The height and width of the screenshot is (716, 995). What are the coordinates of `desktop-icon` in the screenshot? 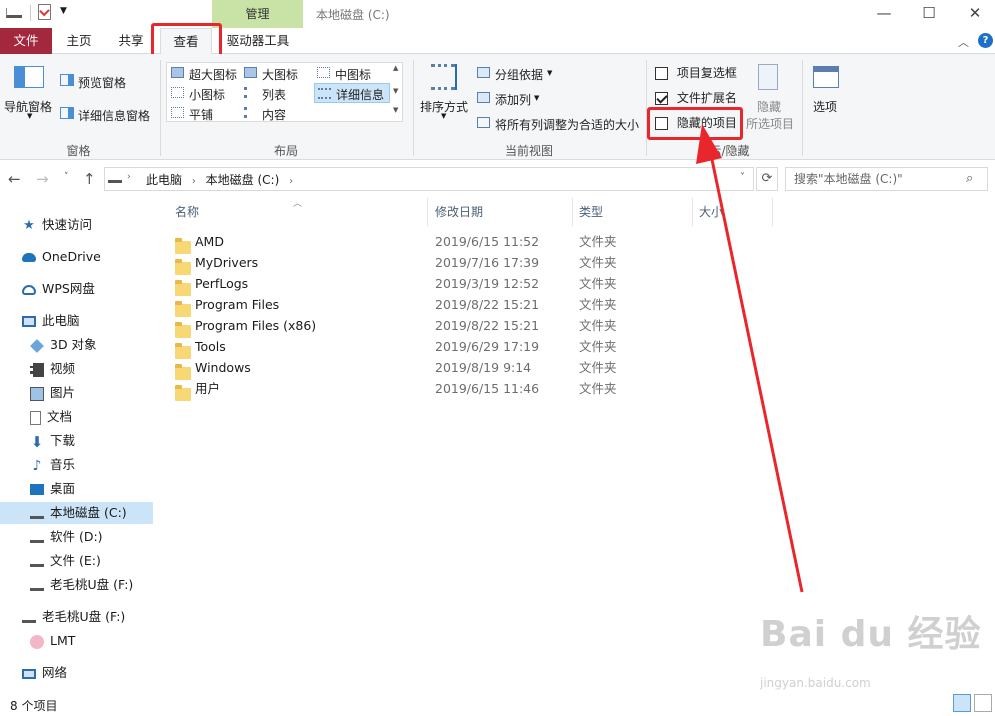 It's located at (37, 489).